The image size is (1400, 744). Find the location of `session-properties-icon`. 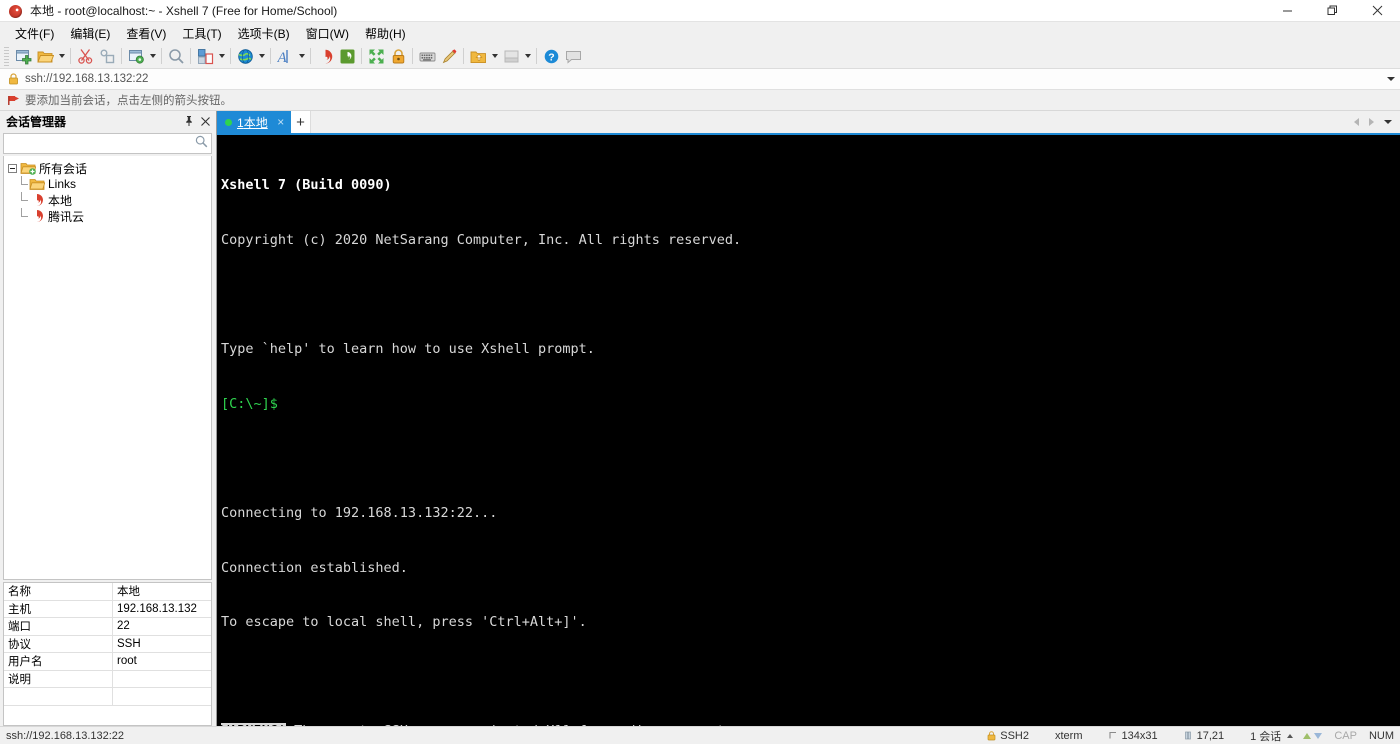

session-properties-icon is located at coordinates (136, 56).